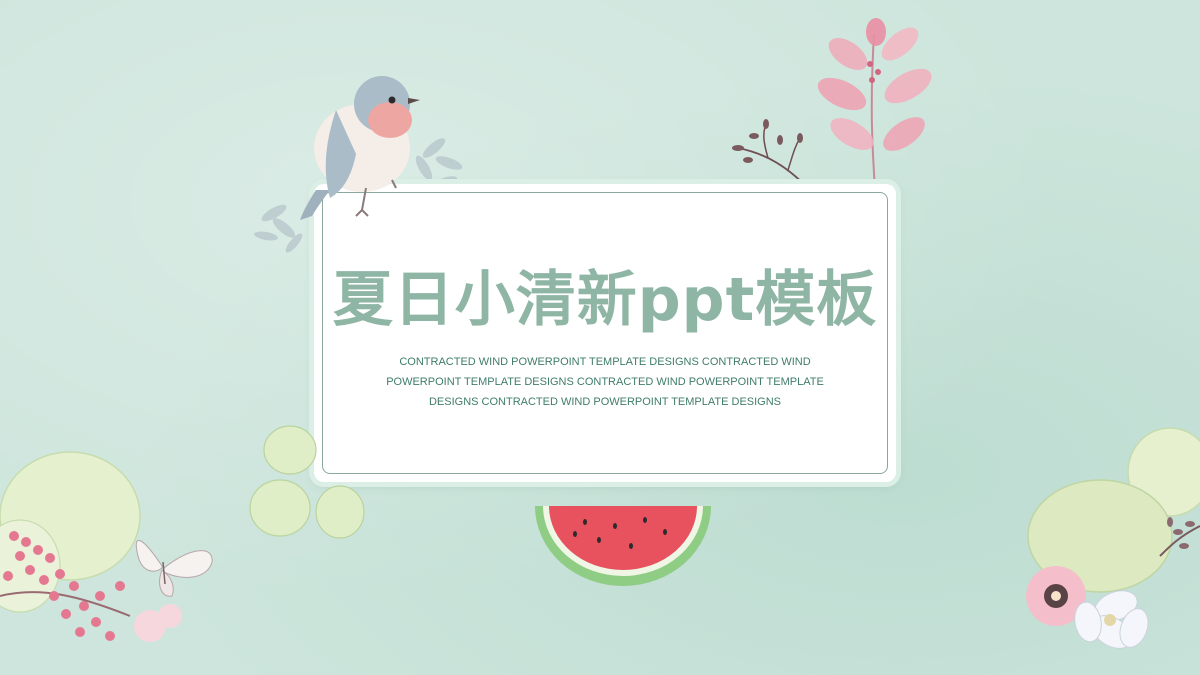 This screenshot has width=1200, height=675. What do you see at coordinates (307, 482) in the screenshot?
I see `green-leaves-icon` at bounding box center [307, 482].